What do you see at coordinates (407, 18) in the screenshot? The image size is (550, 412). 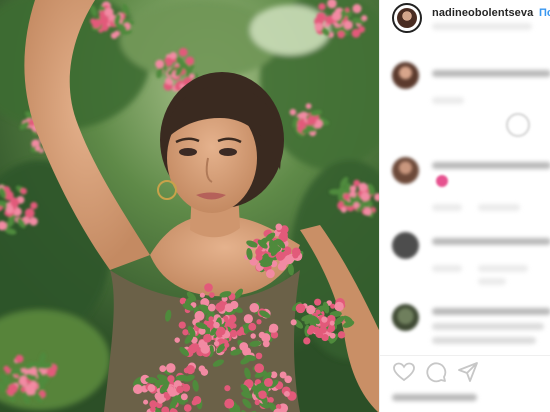 I see `author-avatar` at bounding box center [407, 18].